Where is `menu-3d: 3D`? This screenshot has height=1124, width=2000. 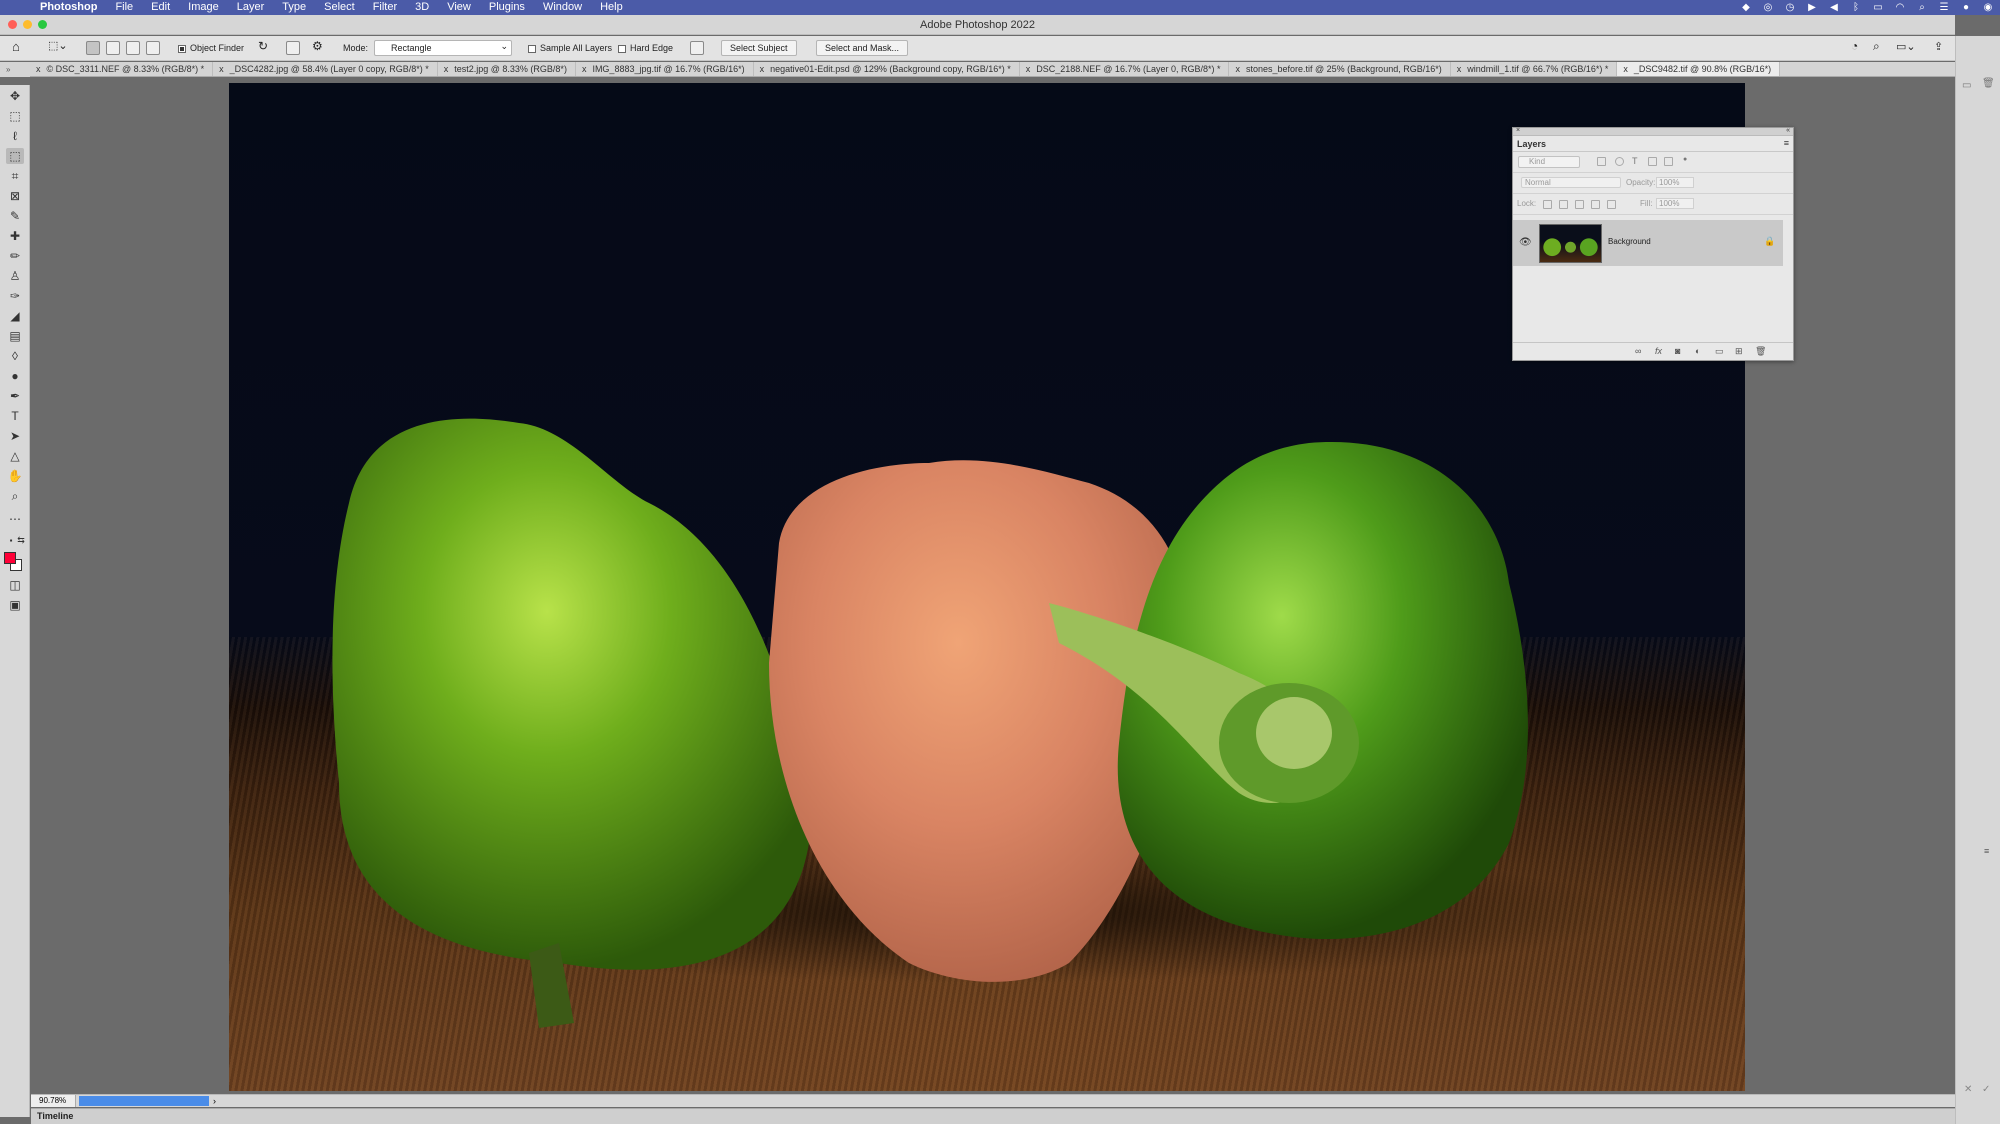
menu-3d: 3D is located at coordinates (422, 7).